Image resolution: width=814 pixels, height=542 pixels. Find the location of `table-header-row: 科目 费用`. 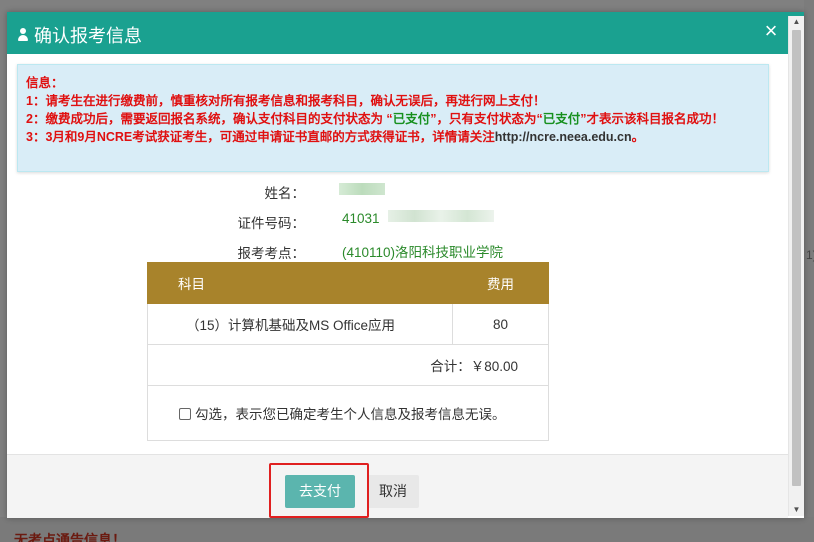

table-header-row: 科目 费用 is located at coordinates (348, 283).